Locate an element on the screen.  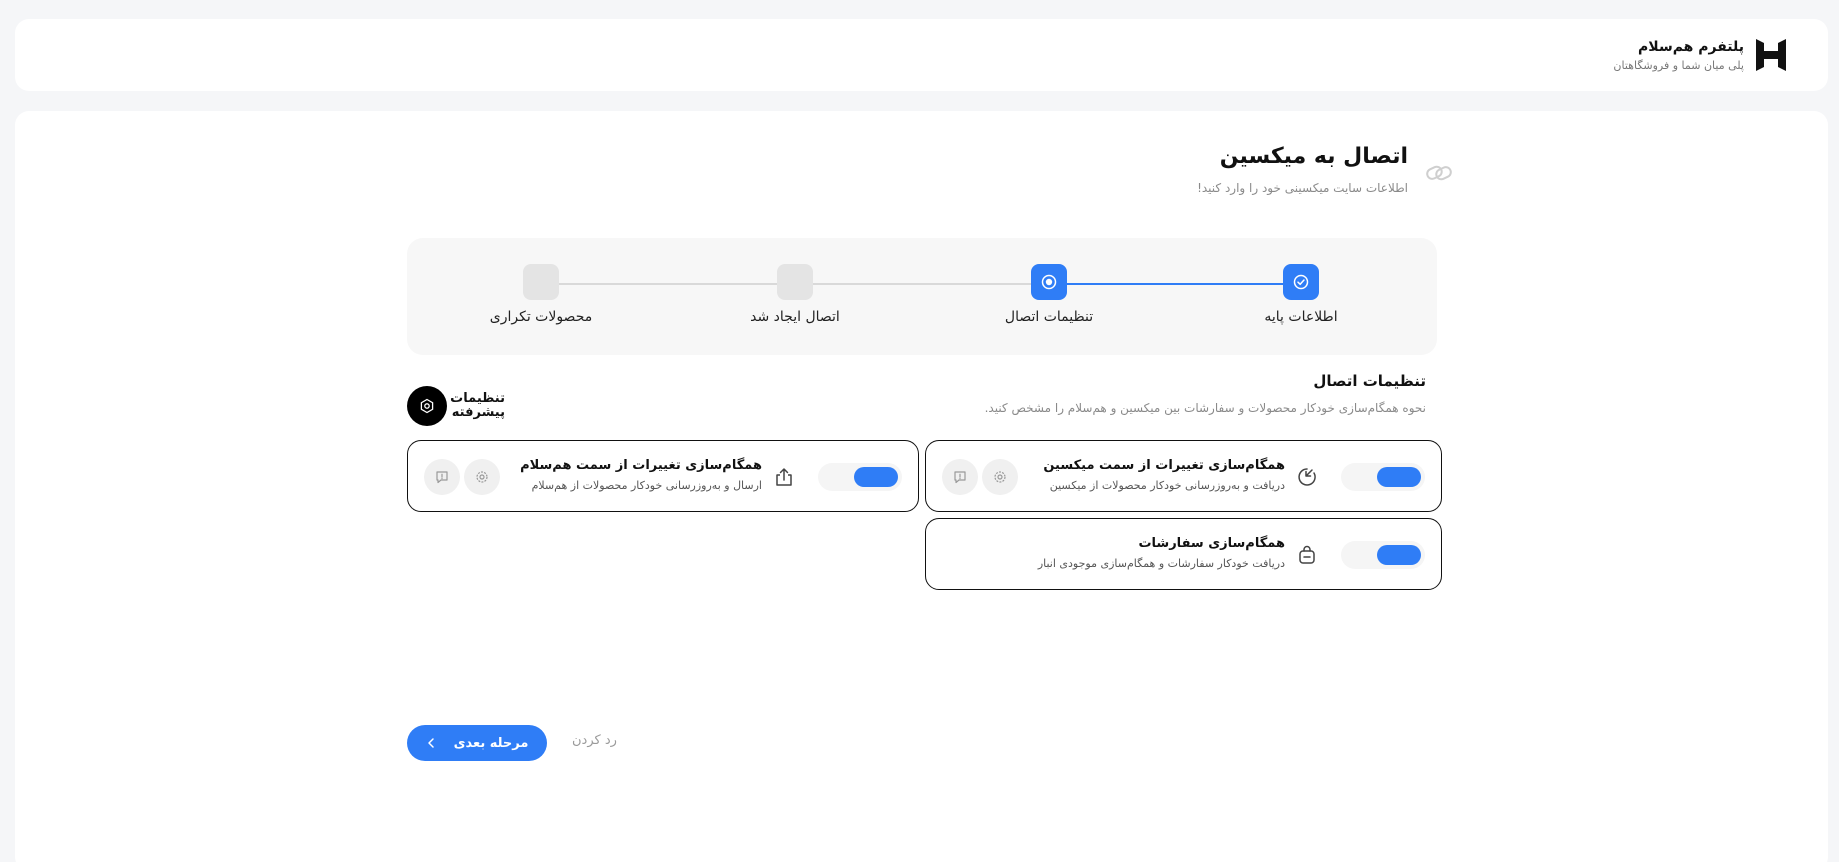
sync-in-icon is located at coordinates (1307, 477).